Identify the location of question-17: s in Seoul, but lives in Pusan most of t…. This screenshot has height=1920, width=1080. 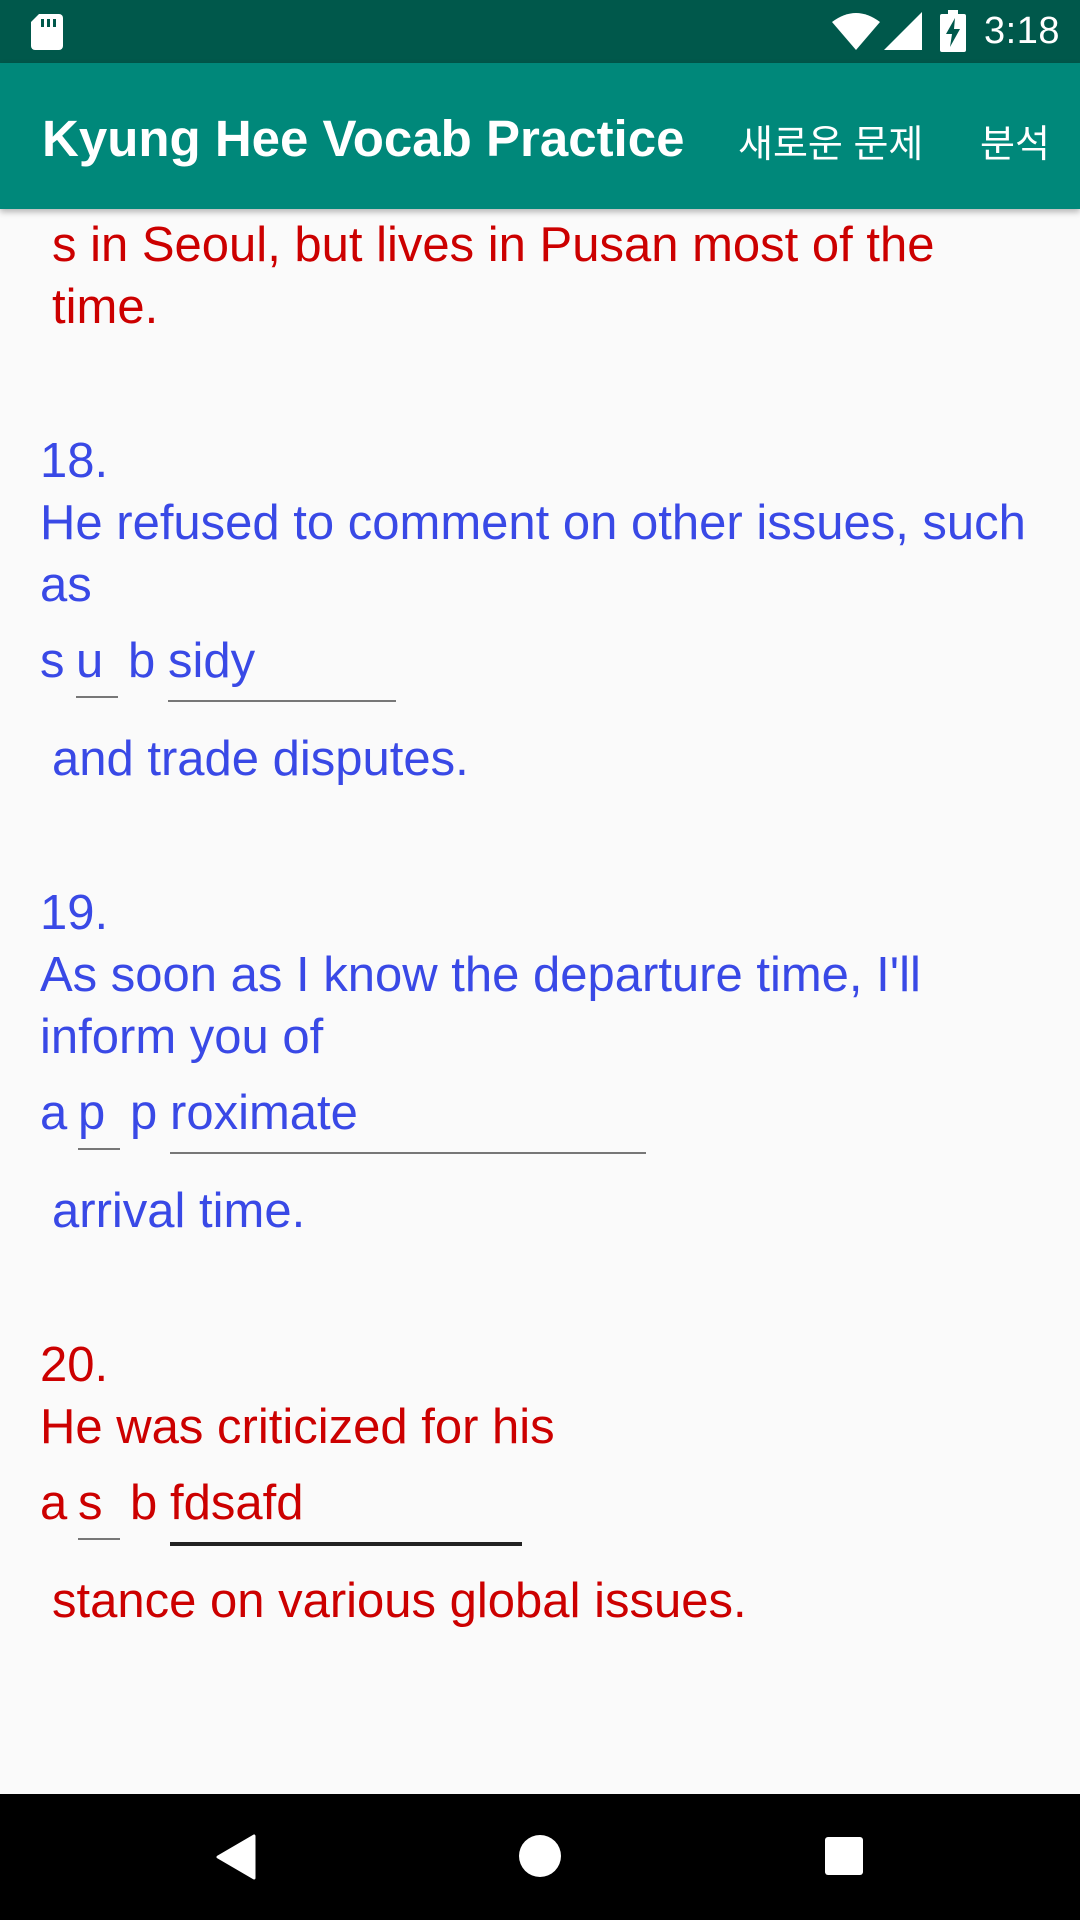
(520, 273).